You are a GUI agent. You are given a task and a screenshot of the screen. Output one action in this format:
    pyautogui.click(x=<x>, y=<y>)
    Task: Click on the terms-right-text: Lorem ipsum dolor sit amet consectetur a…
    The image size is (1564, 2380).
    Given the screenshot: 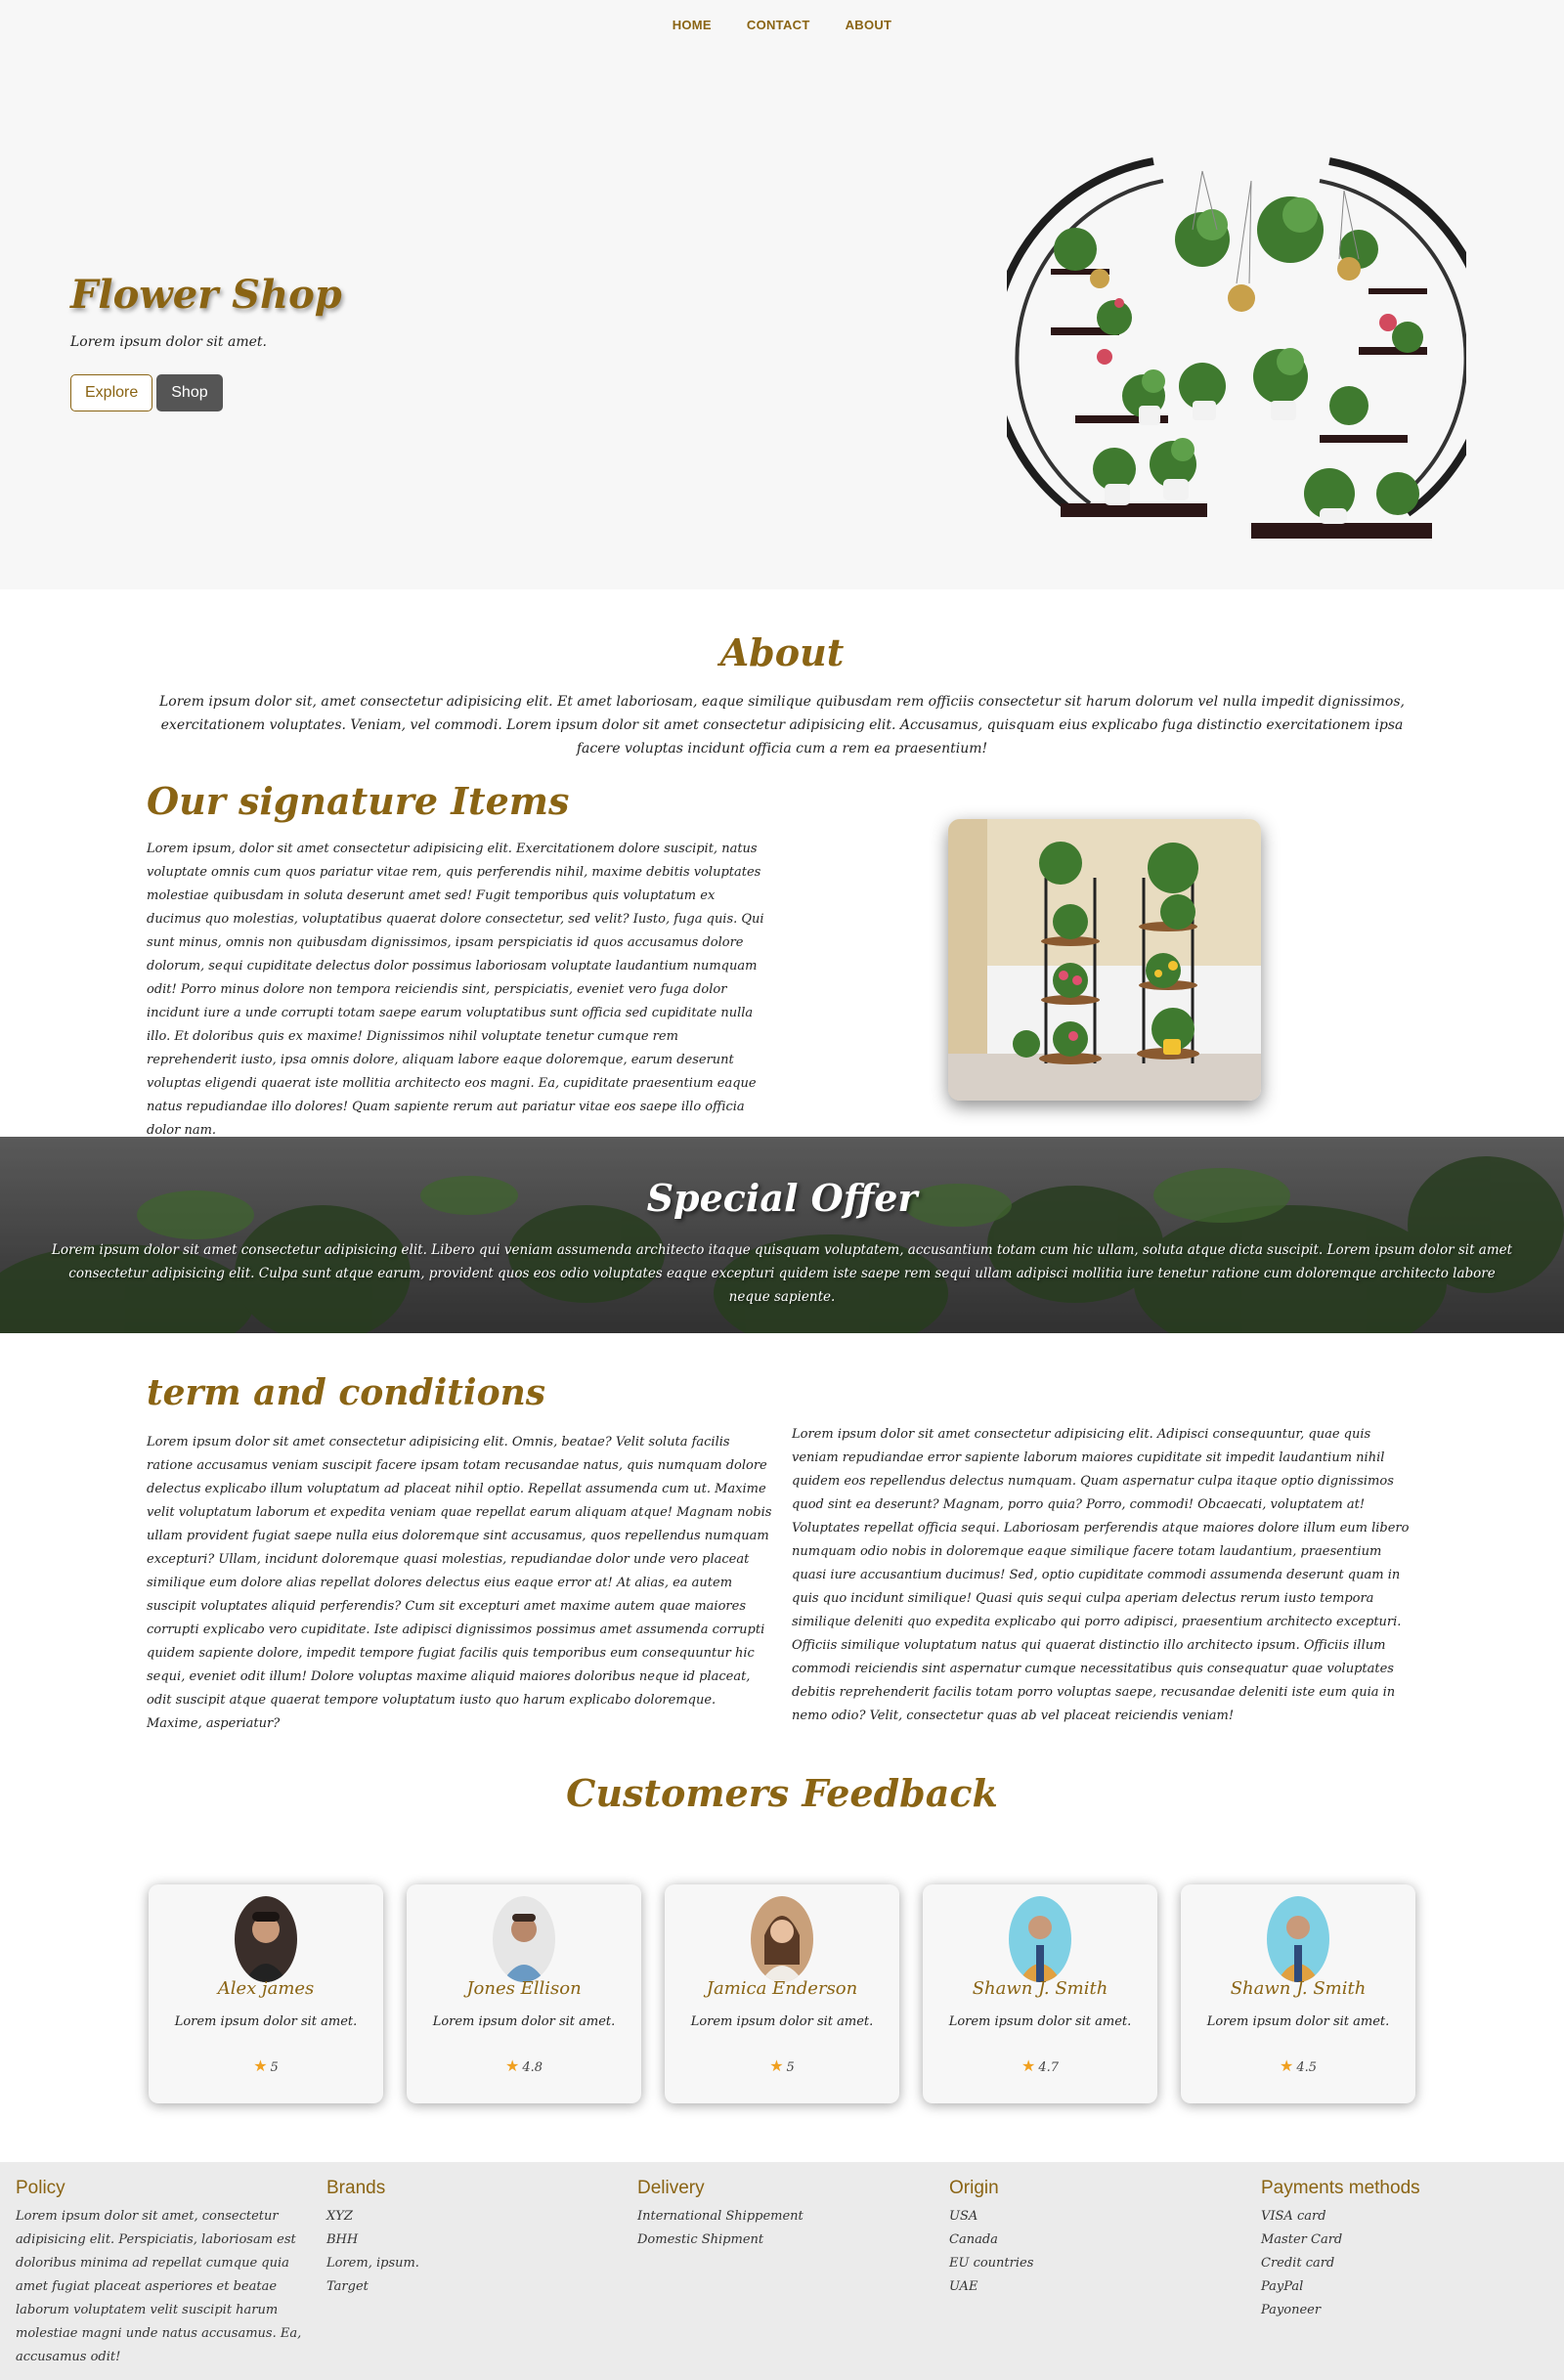 What is the action you would take?
    pyautogui.click(x=1101, y=1575)
    